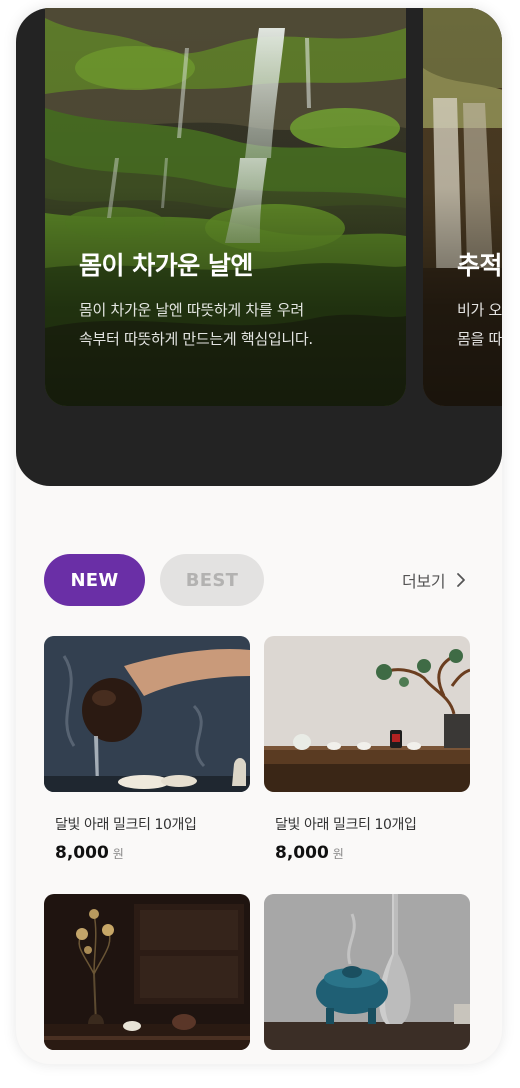 The width and height of the screenshot is (520, 1088). I want to click on incense-burner-vase-photo, so click(367, 972).